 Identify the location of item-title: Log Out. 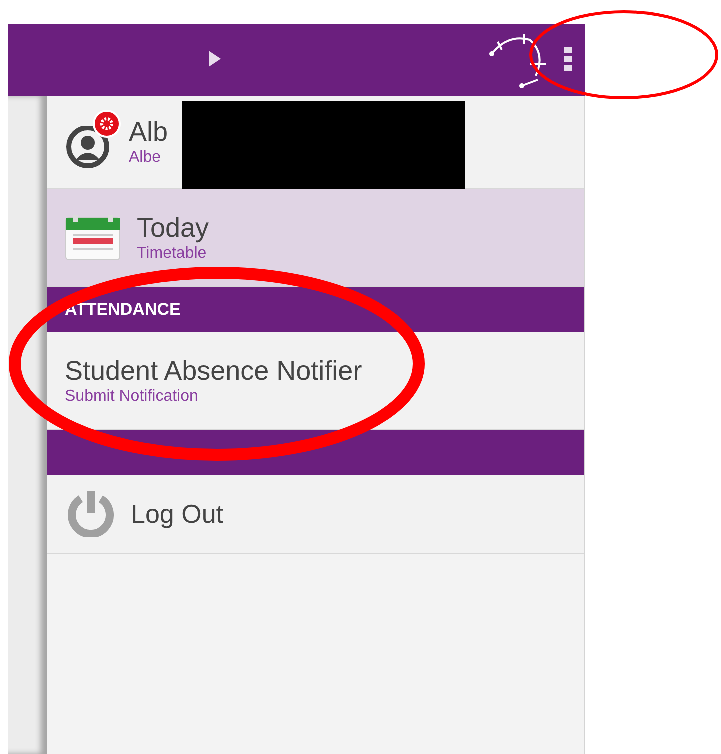
(177, 514).